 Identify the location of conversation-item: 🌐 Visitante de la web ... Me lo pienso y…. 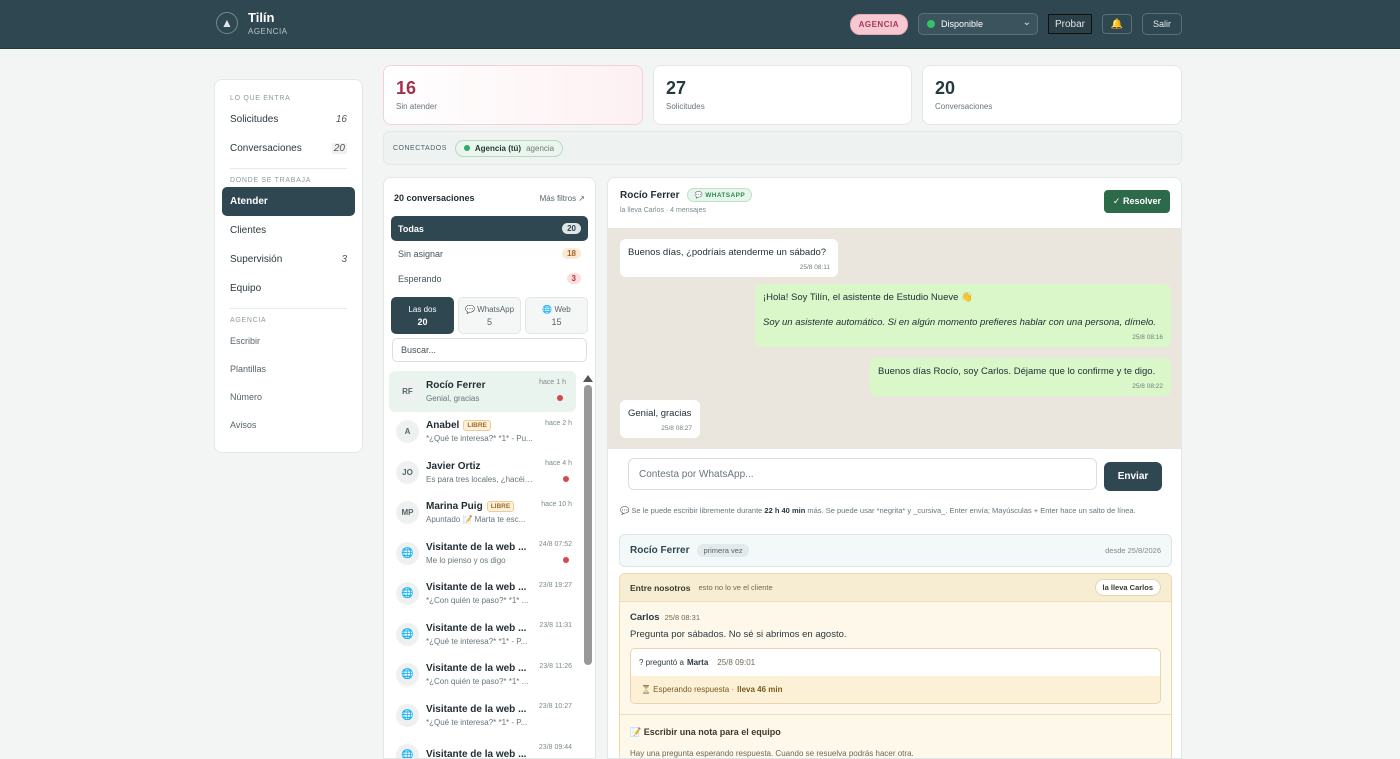
(483, 553).